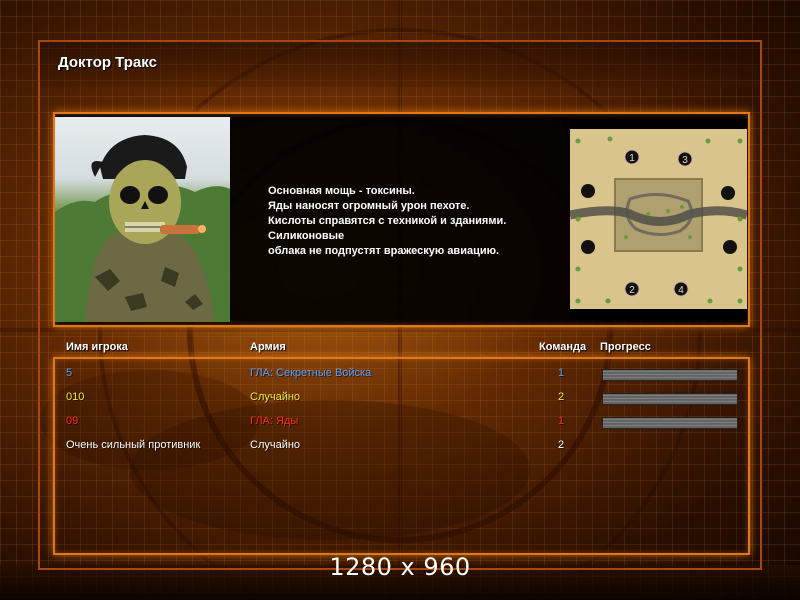 Image resolution: width=800 pixels, height=600 pixels. Describe the element at coordinates (400, 424) in the screenshot. I see `player-row: 09 ГЛА: Яды 1` at that location.